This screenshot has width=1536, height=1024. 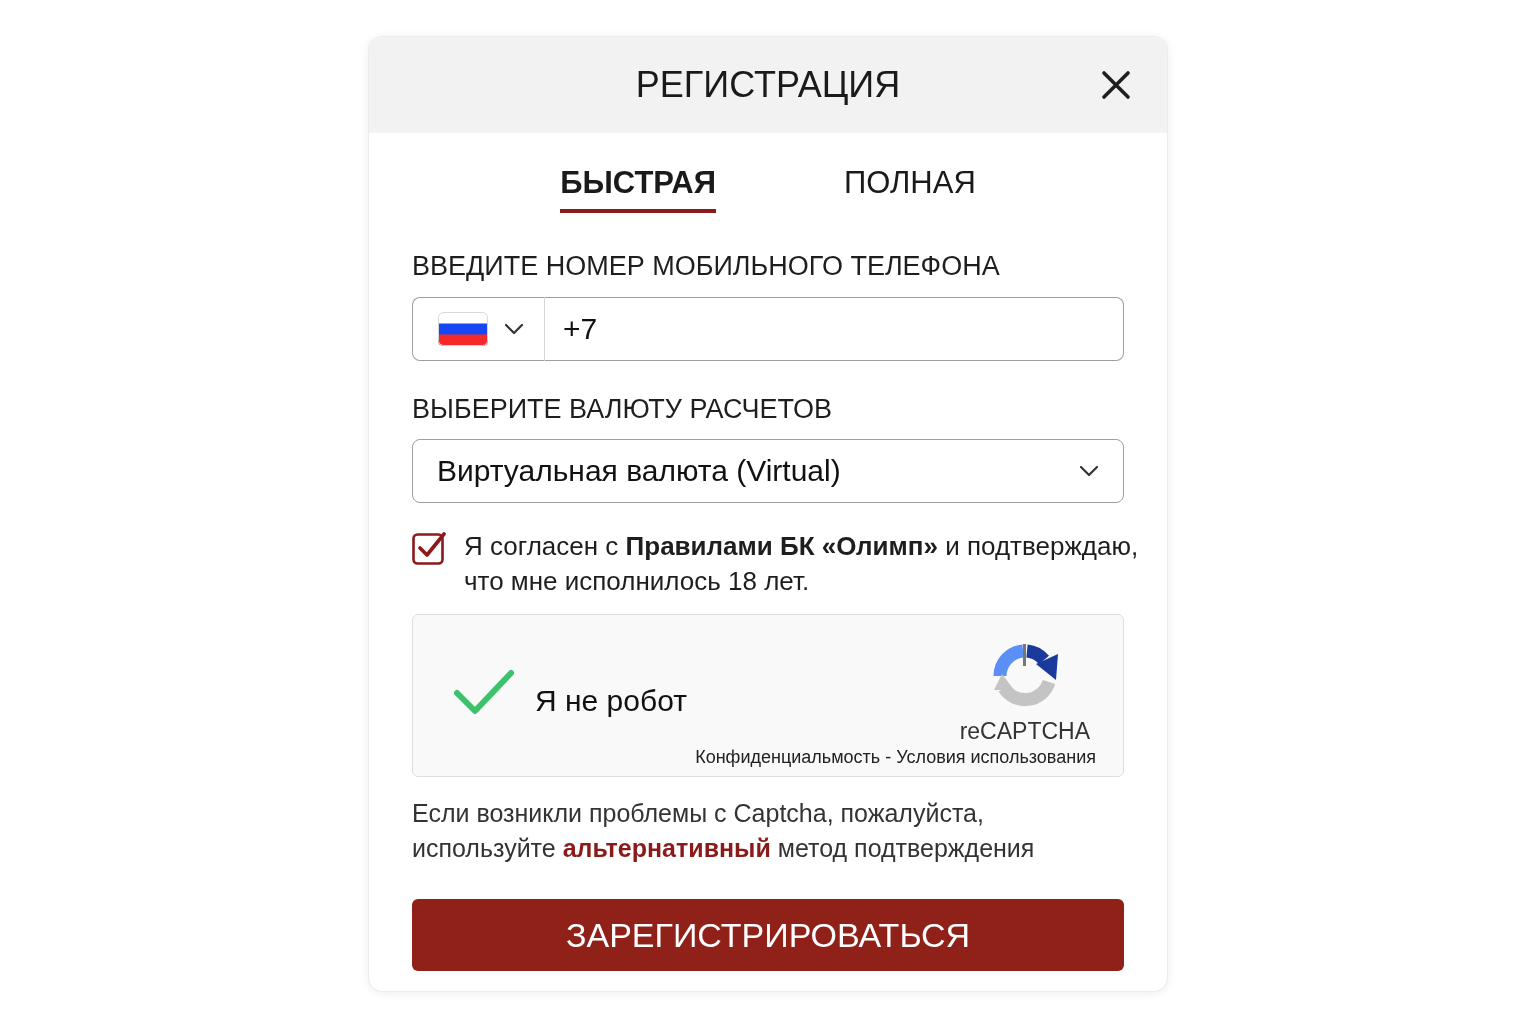 What do you see at coordinates (429, 548) in the screenshot?
I see `checkbox` at bounding box center [429, 548].